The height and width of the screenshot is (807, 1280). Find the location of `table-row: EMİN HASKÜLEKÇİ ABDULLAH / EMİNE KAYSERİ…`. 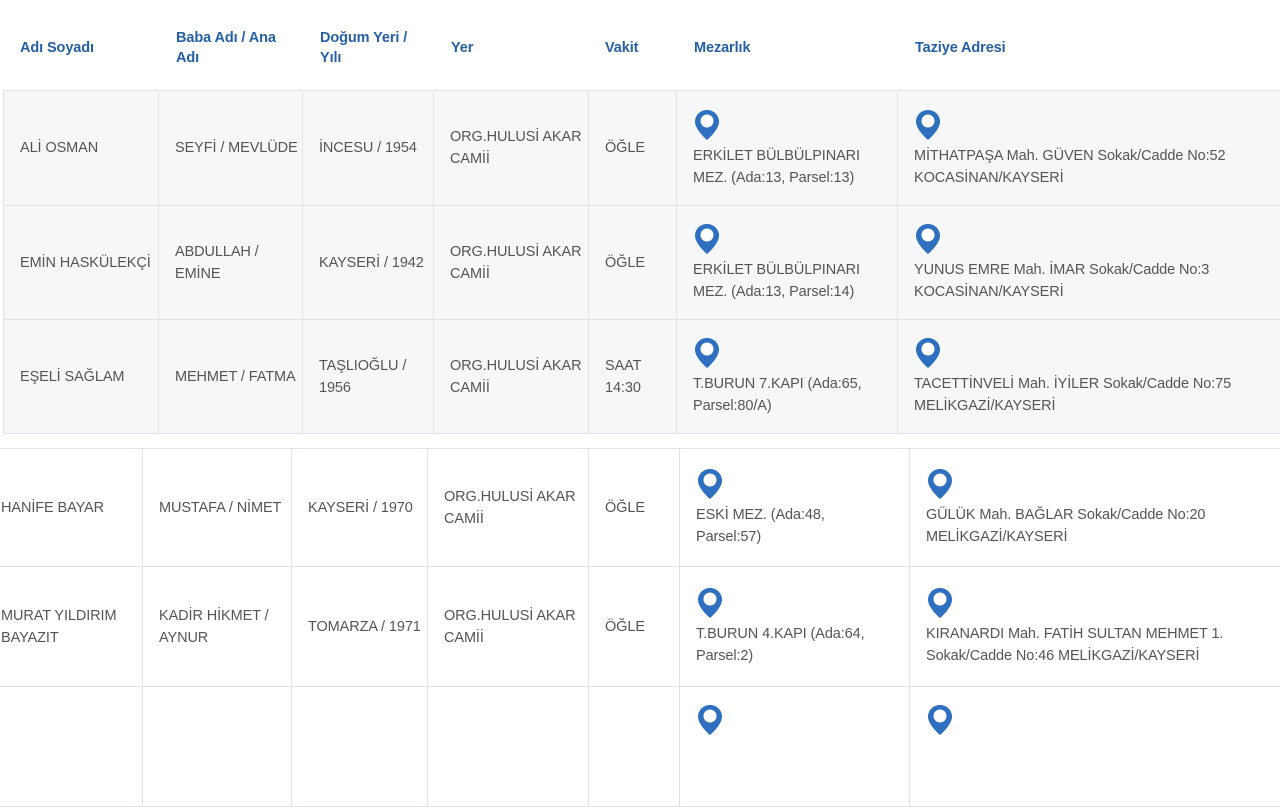

table-row: EMİN HASKÜLEKÇİ ABDULLAH / EMİNE KAYSERİ… is located at coordinates (642, 263).